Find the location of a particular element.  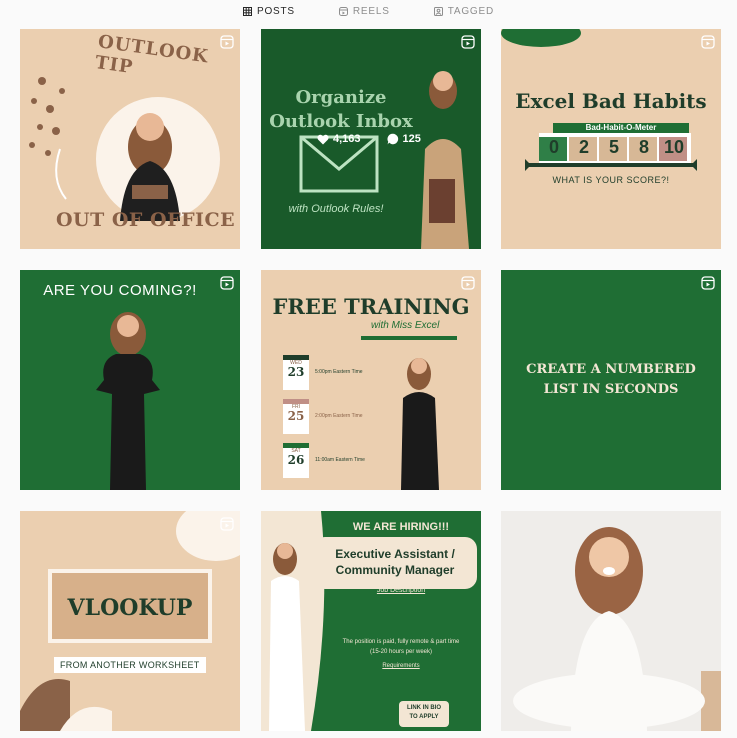

tagged-icon is located at coordinates (438, 11).